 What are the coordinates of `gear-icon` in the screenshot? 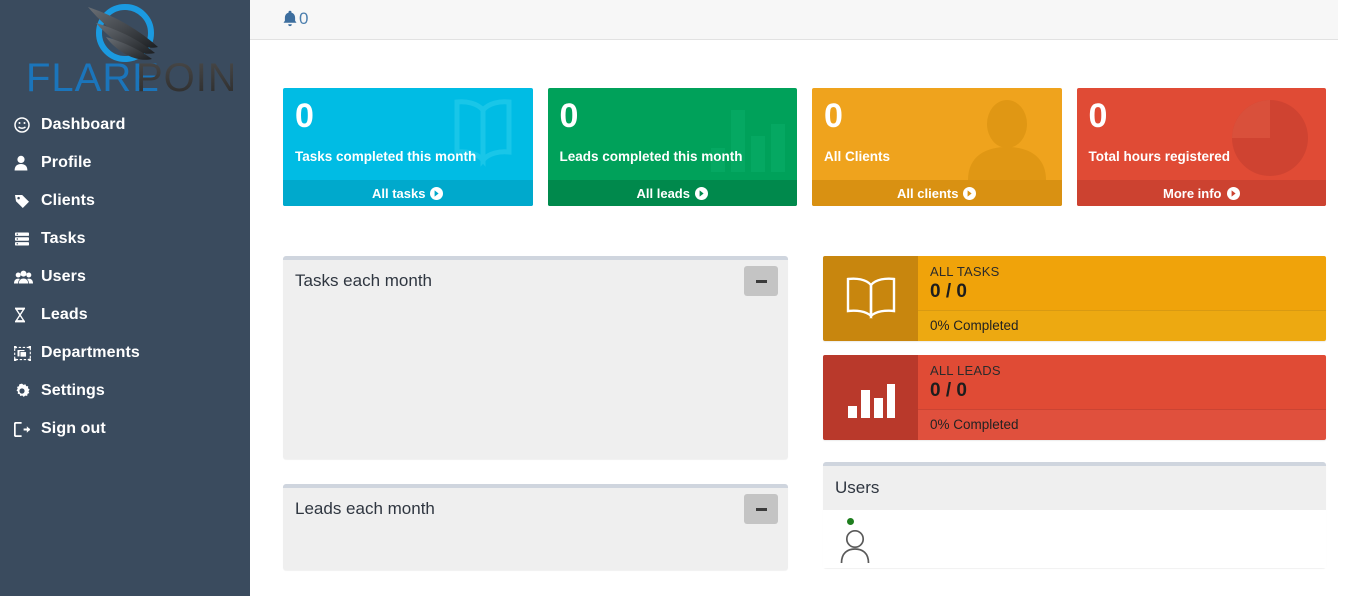 It's located at (25, 391).